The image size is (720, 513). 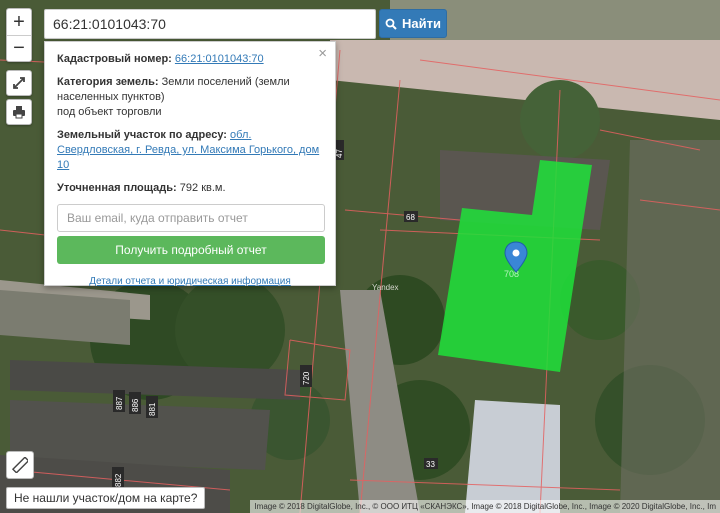 I want to click on fullscreen-icon, so click(x=19, y=83).